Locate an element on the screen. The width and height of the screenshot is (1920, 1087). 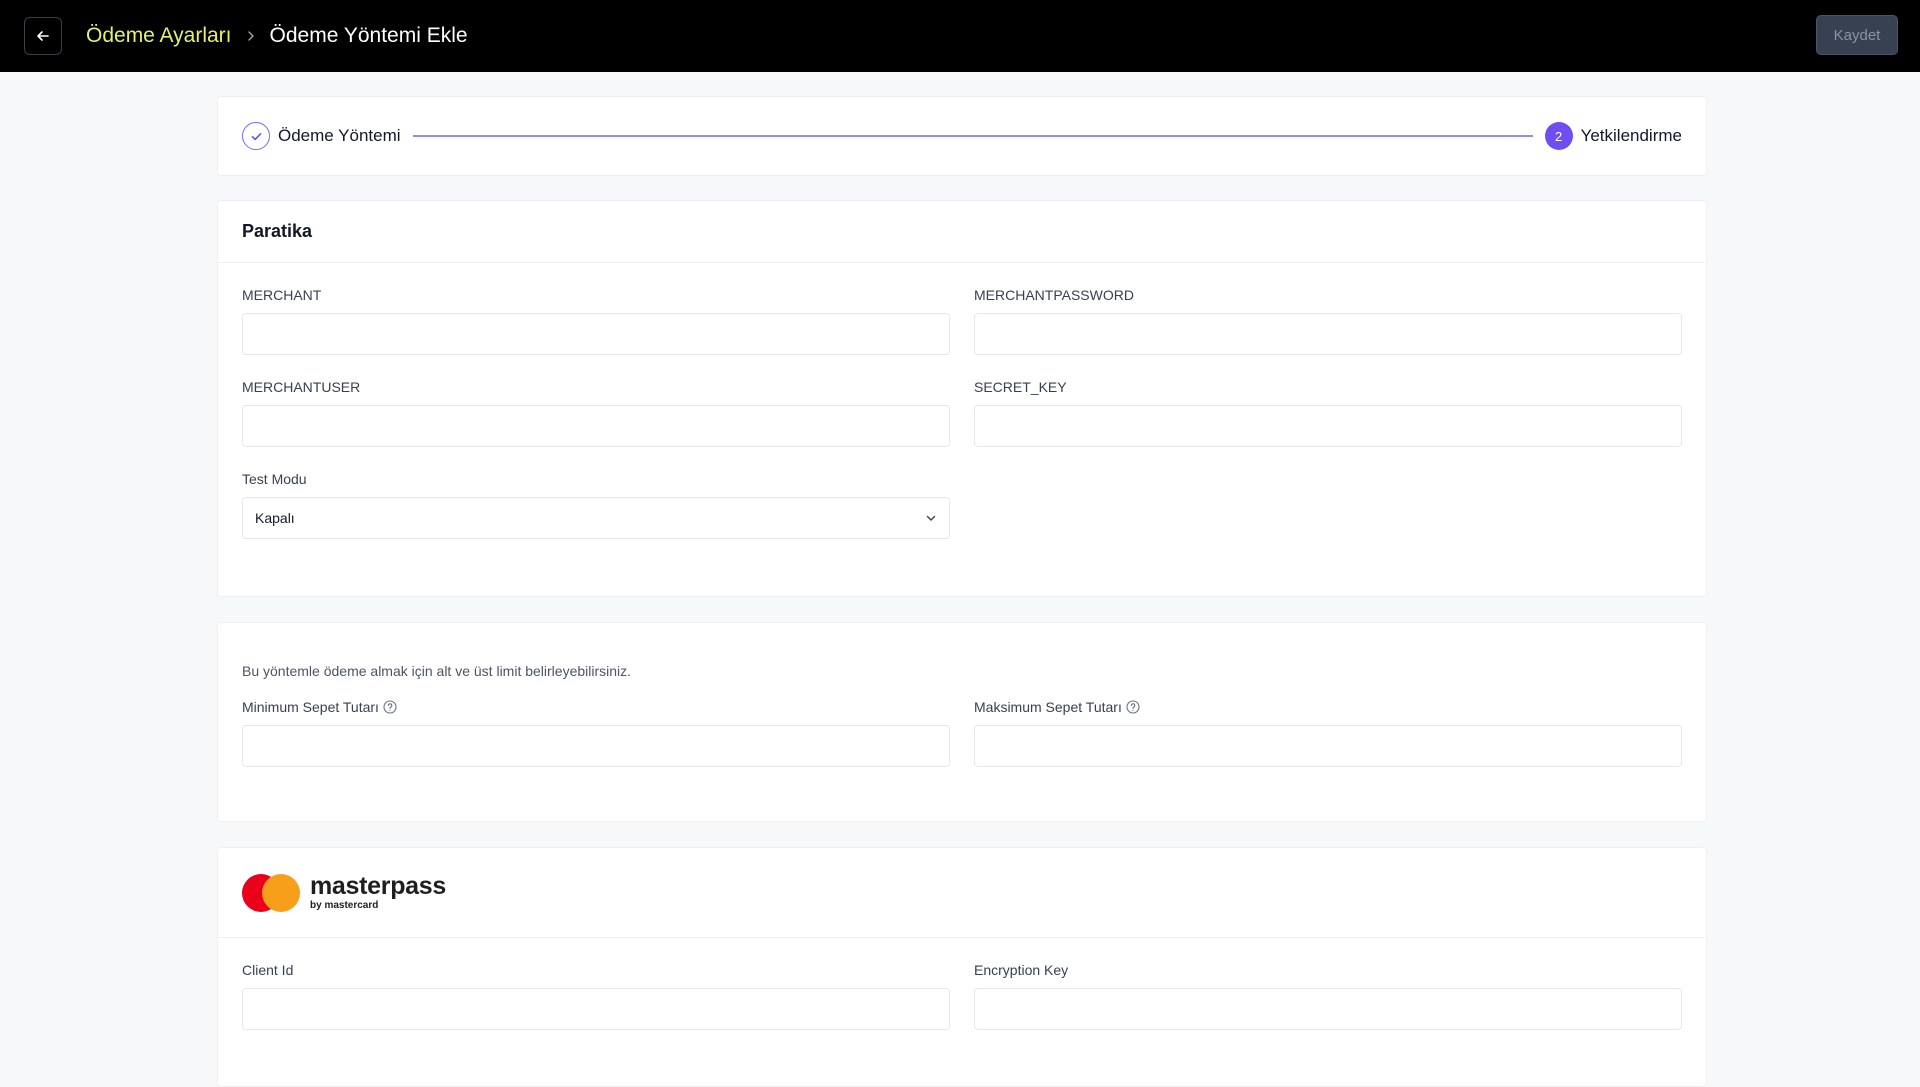
step-2-number: 2 is located at coordinates (1558, 136).